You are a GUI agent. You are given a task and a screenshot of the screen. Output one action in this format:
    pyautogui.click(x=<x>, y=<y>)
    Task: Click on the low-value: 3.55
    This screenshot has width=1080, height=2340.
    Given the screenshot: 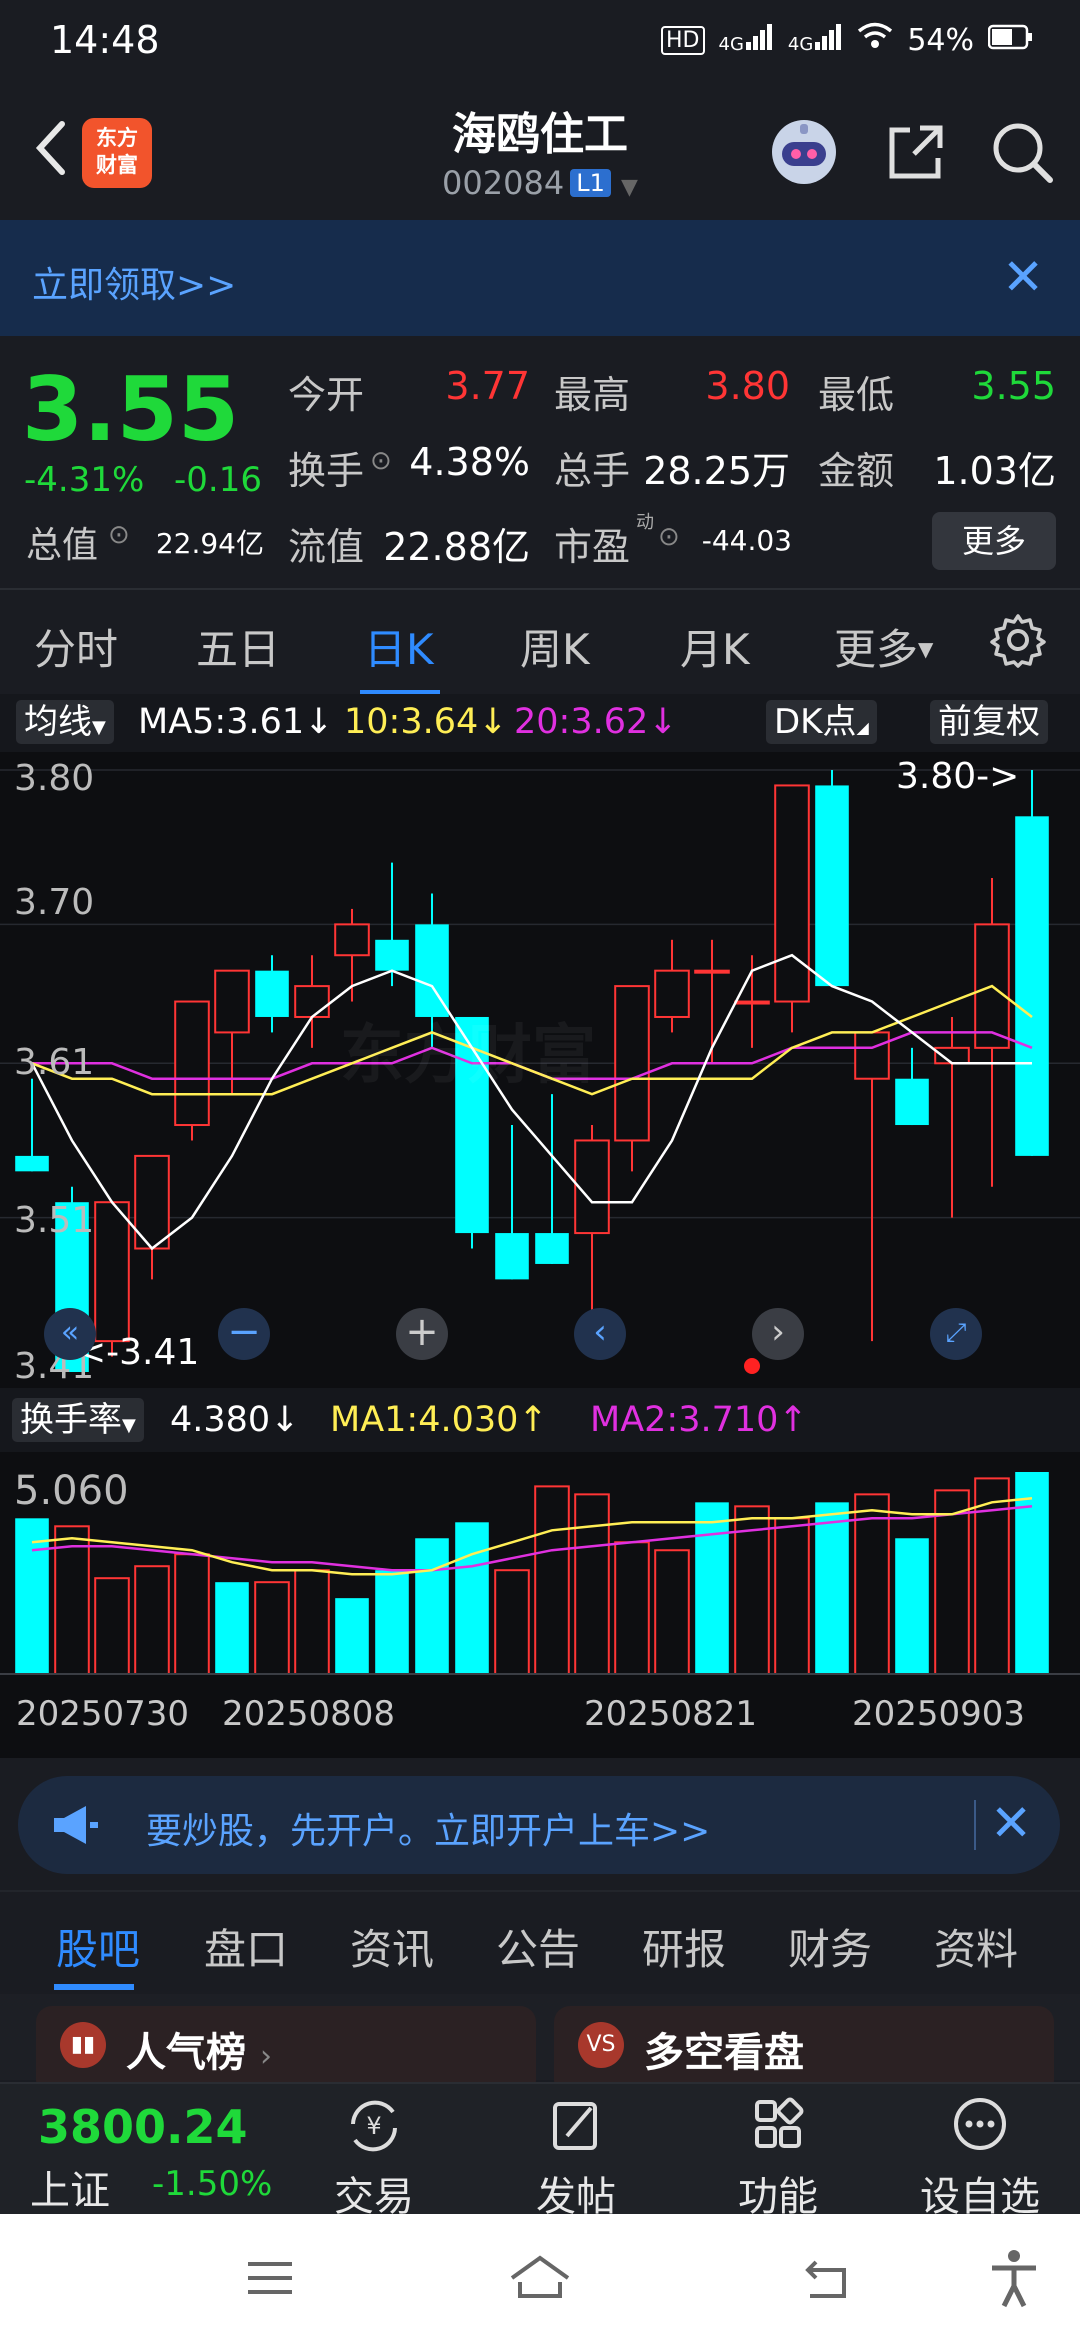 What is the action you would take?
    pyautogui.click(x=1013, y=386)
    